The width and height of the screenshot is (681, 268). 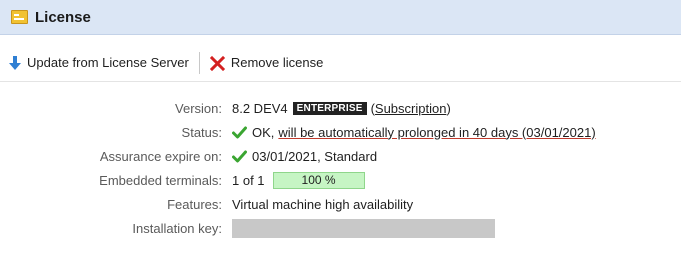 What do you see at coordinates (194, 204) in the screenshot?
I see `features-label: Features:` at bounding box center [194, 204].